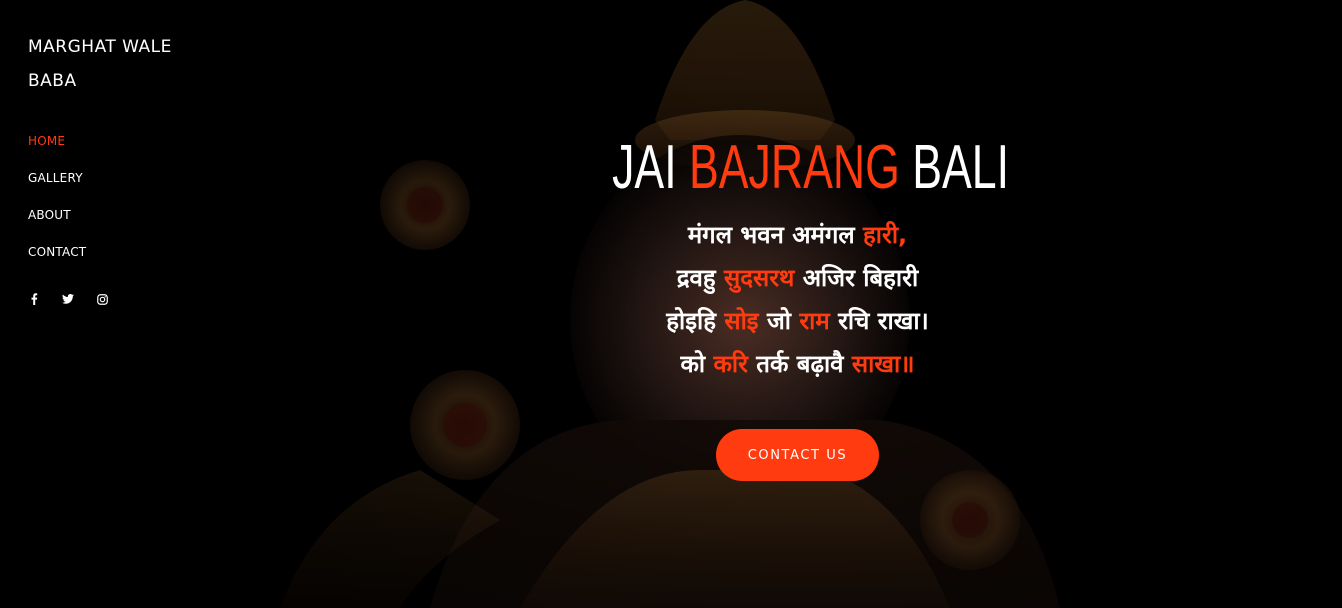 This screenshot has height=608, width=1342. Describe the element at coordinates (759, 278) in the screenshot. I see `verse-highlight: सुदसरथ` at that location.